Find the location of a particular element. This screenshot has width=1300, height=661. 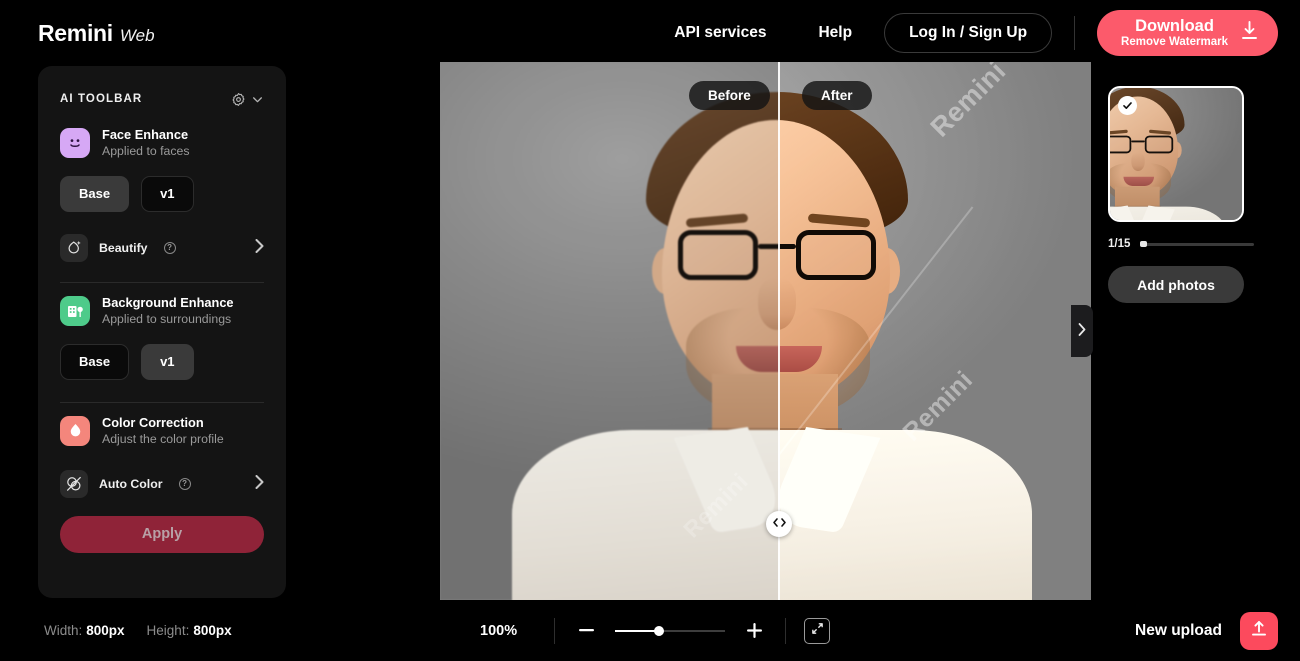

sub-option-label: Beautify is located at coordinates (123, 247).